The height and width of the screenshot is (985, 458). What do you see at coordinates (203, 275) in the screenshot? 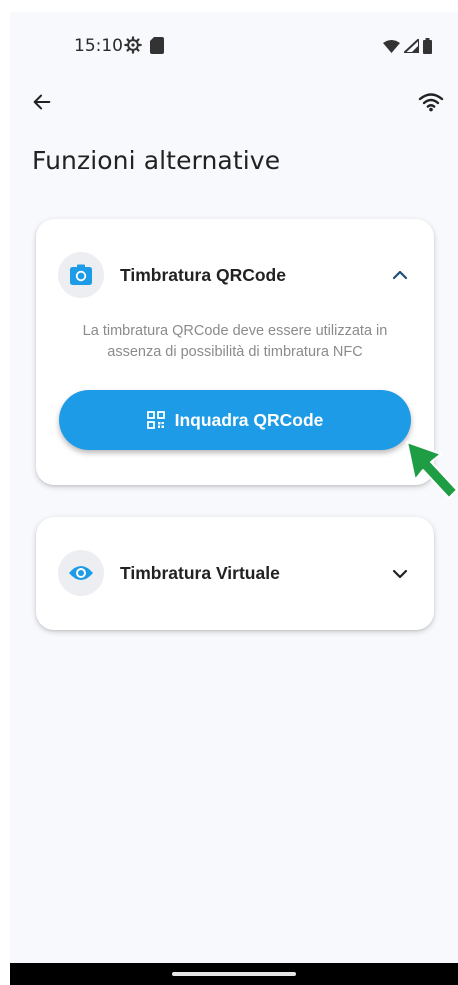
I see `qr-card-title: Timbratura QRCode` at bounding box center [203, 275].